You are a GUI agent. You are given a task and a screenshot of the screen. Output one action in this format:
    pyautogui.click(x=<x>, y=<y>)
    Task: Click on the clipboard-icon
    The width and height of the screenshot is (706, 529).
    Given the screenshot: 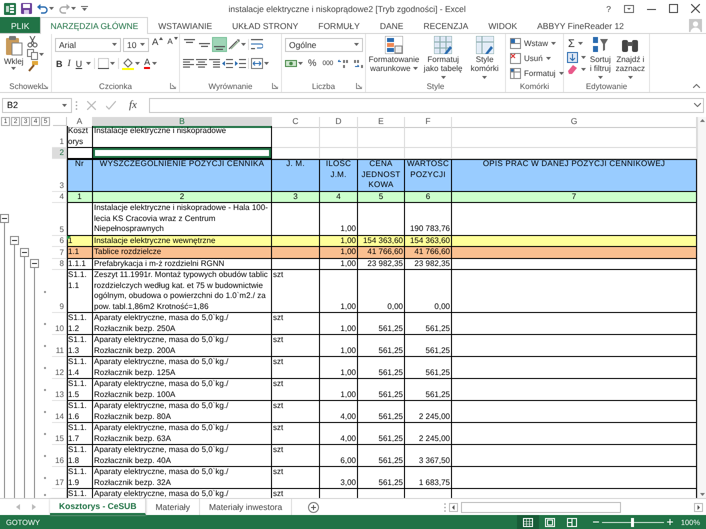 What is the action you would take?
    pyautogui.click(x=13, y=46)
    